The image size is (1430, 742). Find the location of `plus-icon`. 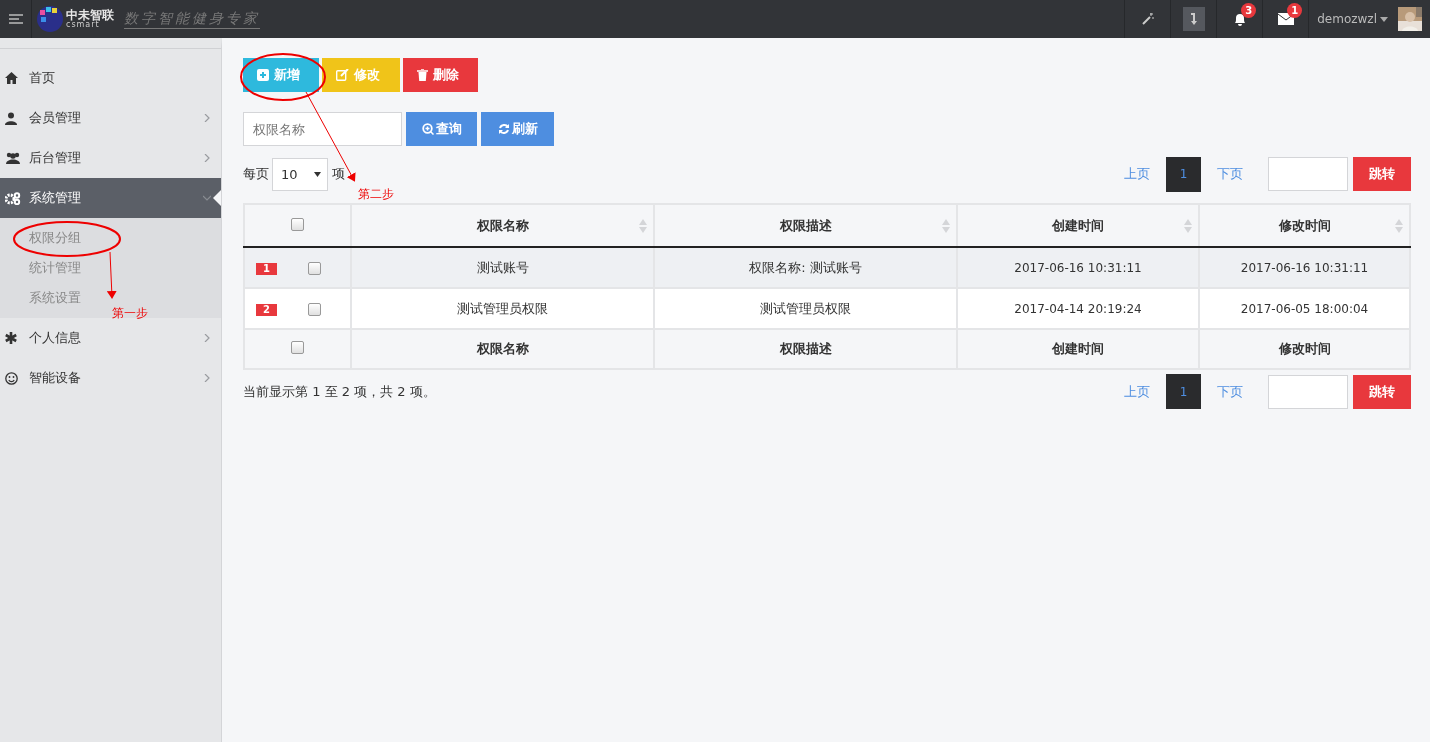

plus-icon is located at coordinates (263, 75).